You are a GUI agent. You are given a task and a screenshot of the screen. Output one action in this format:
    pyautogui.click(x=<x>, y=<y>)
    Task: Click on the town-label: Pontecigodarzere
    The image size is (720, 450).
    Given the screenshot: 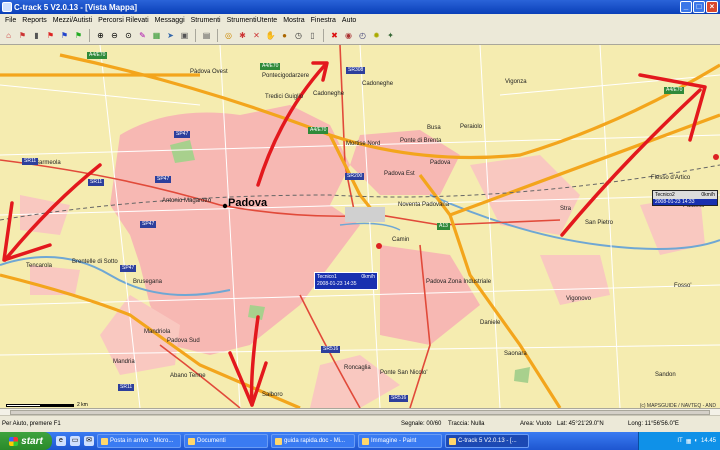 What is the action you would take?
    pyautogui.click(x=286, y=76)
    